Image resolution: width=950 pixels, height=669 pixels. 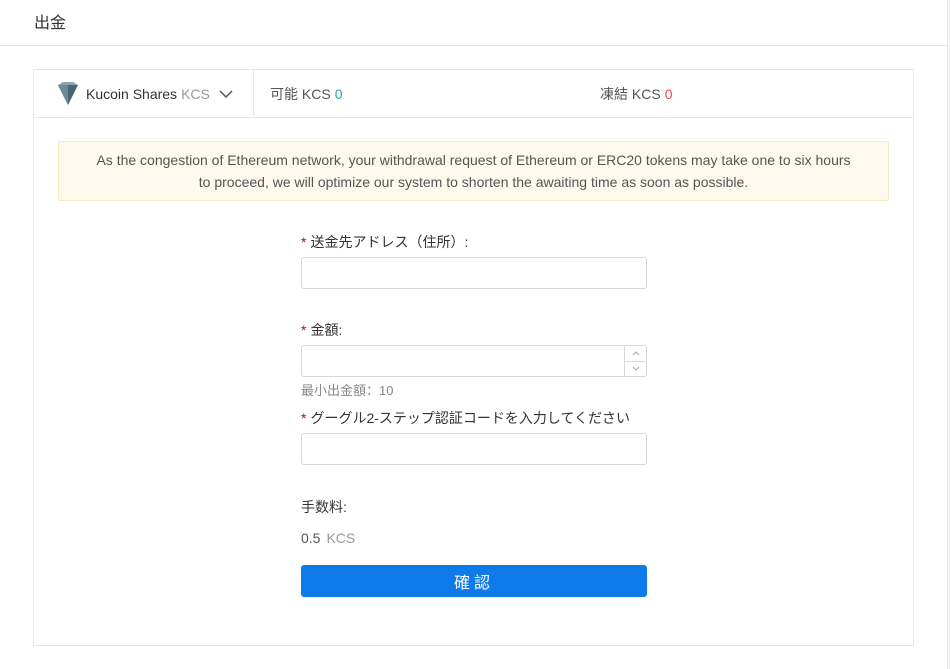 I want to click on coin-symbol: KCS, so click(x=195, y=93).